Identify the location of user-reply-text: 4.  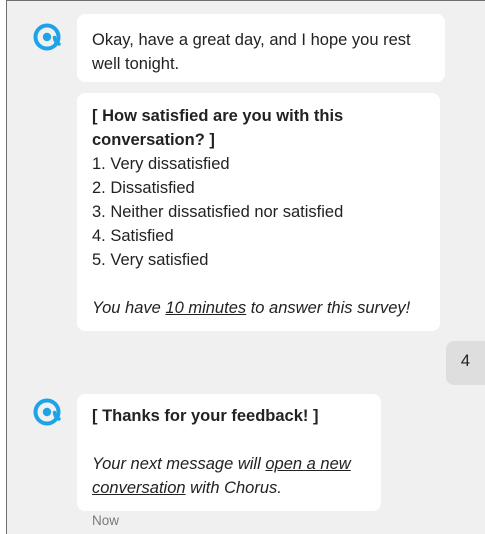
(465, 361).